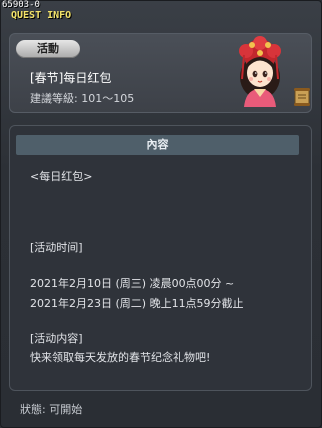 The height and width of the screenshot is (428, 322). Describe the element at coordinates (71, 78) in the screenshot. I see `quest-name: [春节]每日红包` at that location.